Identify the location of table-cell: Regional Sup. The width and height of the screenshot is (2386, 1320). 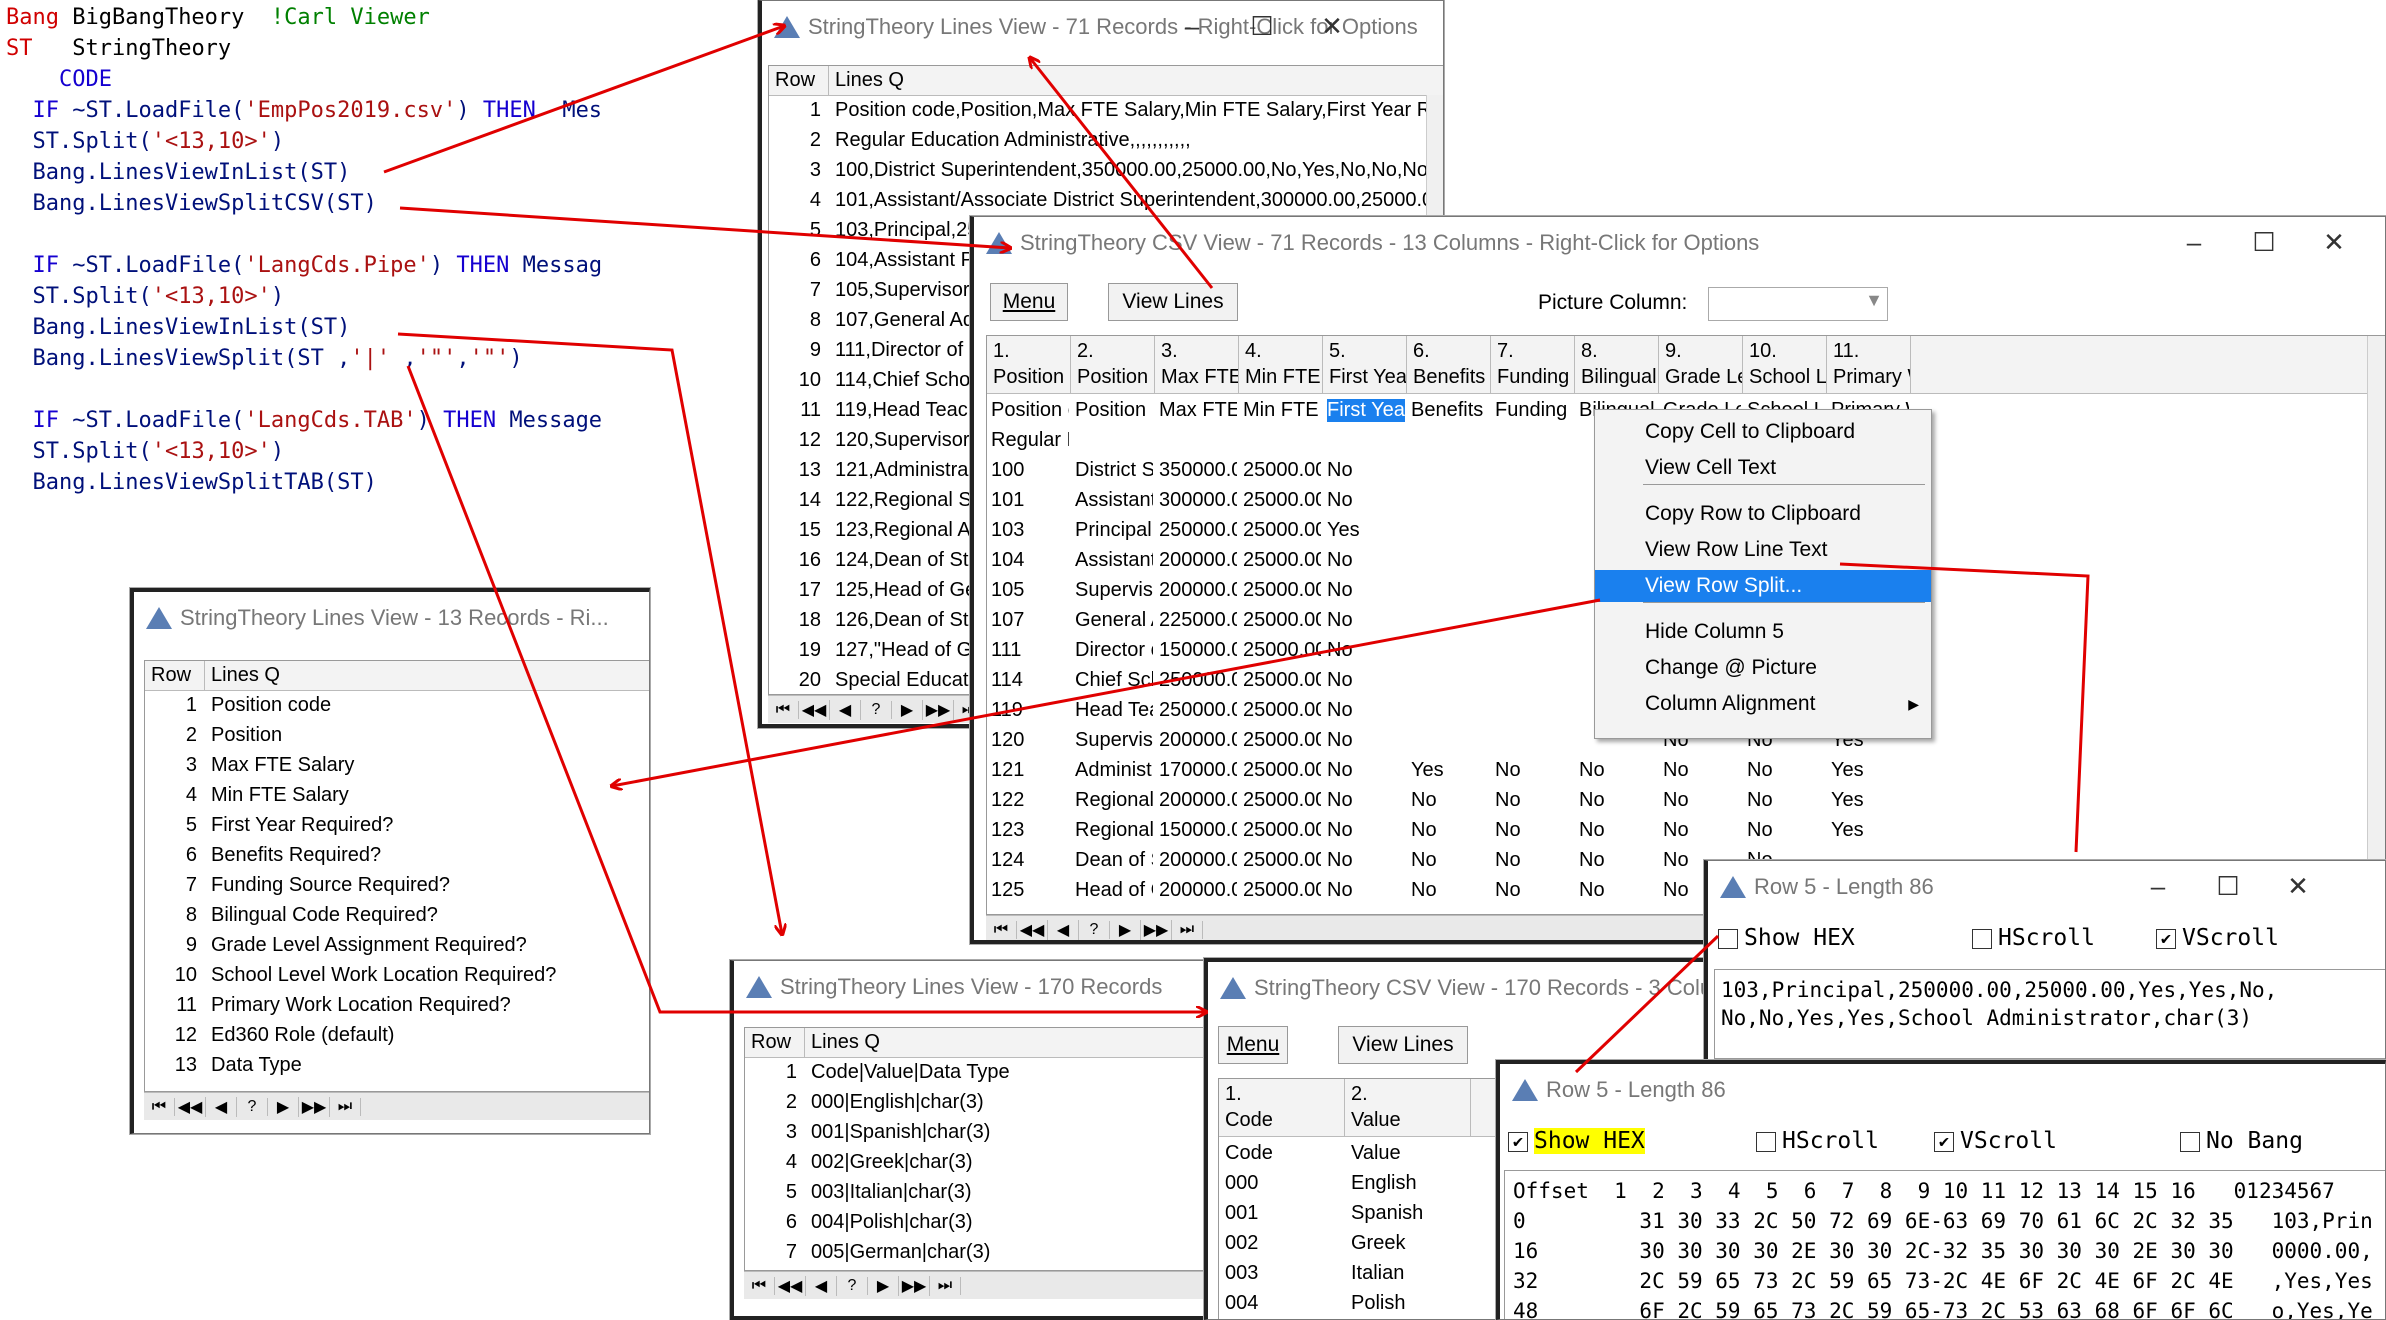
(1114, 800).